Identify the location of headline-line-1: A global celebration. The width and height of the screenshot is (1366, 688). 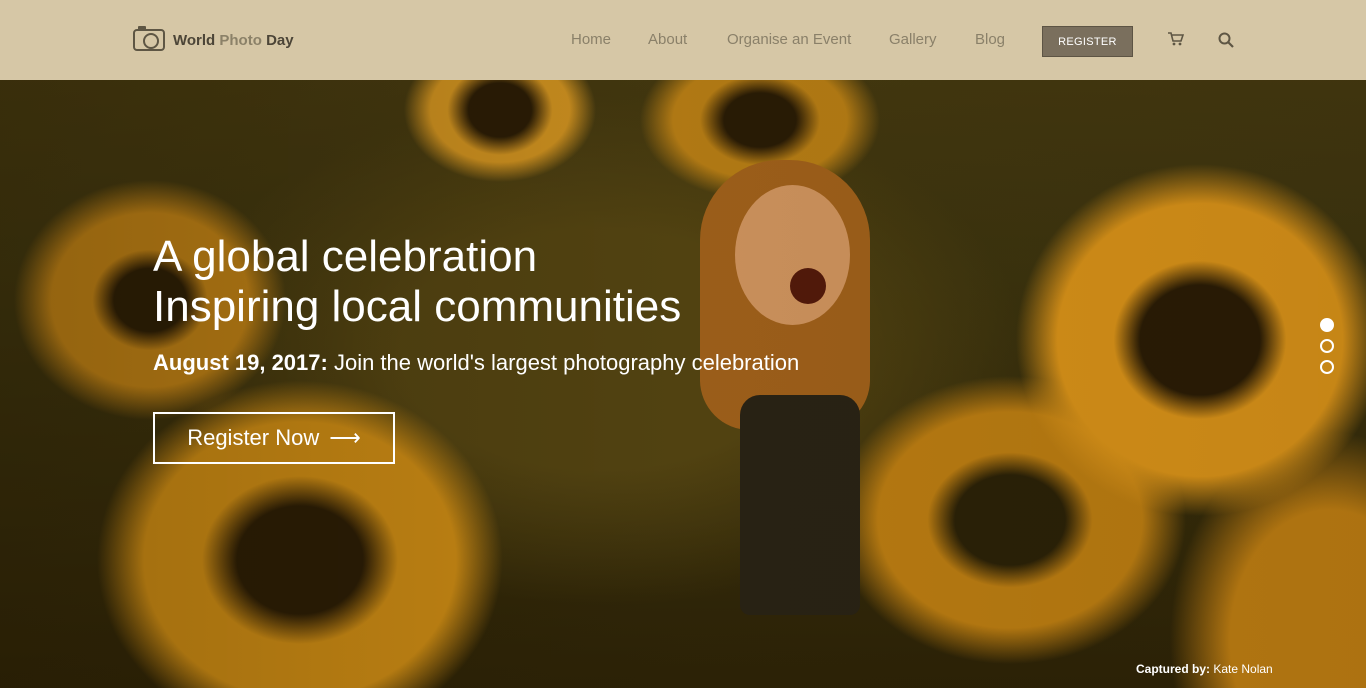
(345, 256).